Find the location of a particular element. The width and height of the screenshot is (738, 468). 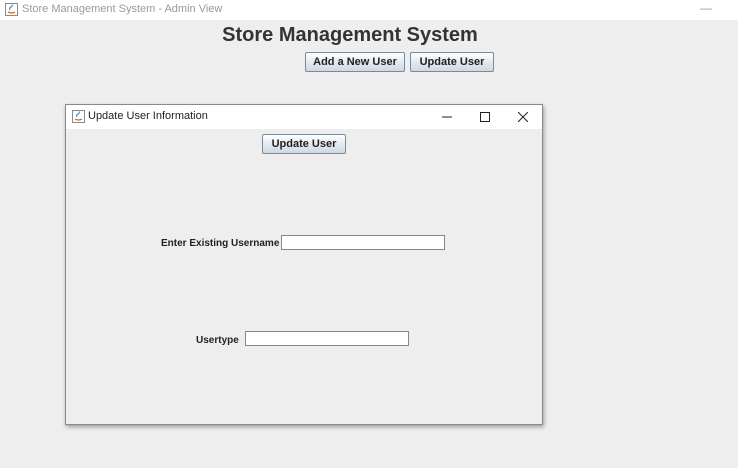

usertype-input is located at coordinates (327, 338).